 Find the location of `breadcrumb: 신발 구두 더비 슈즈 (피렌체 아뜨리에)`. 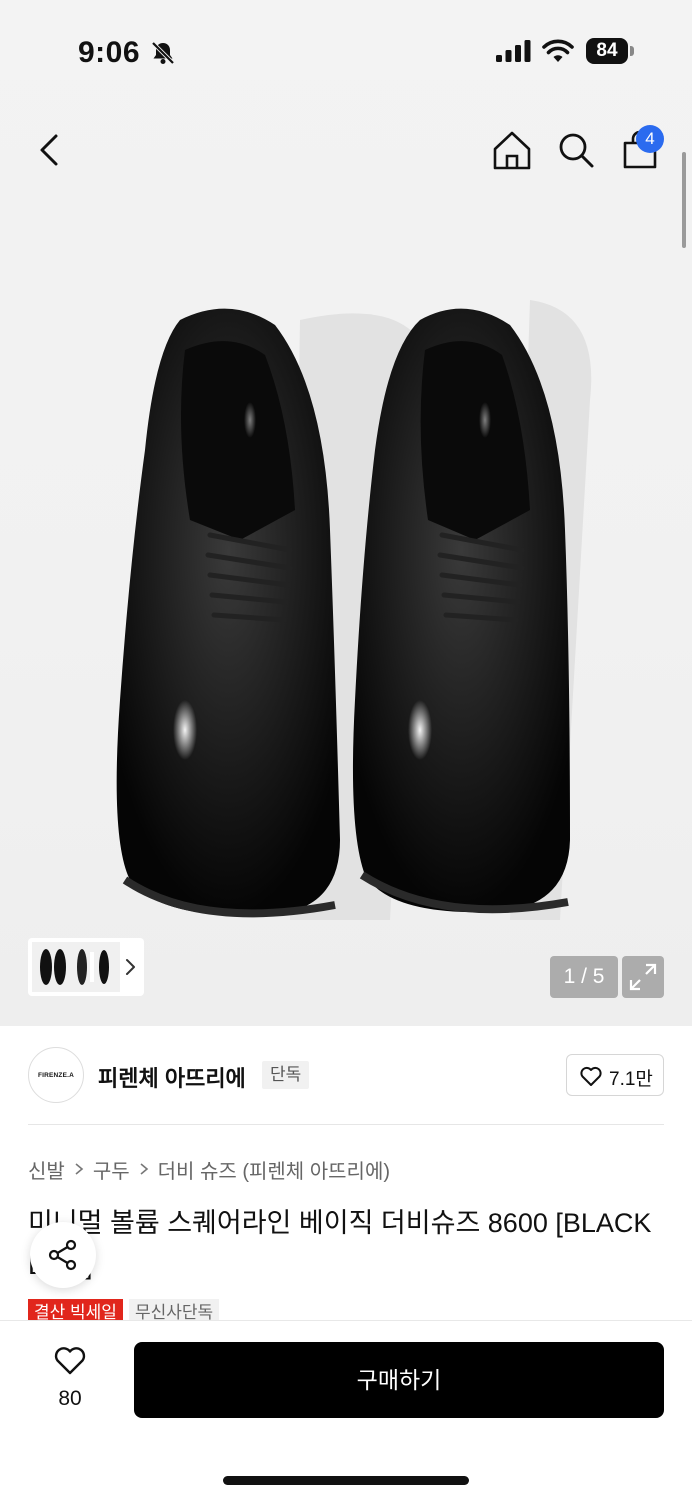

breadcrumb: 신발 구두 더비 슈즈 (피렌체 아뜨리에) is located at coordinates (209, 1169).